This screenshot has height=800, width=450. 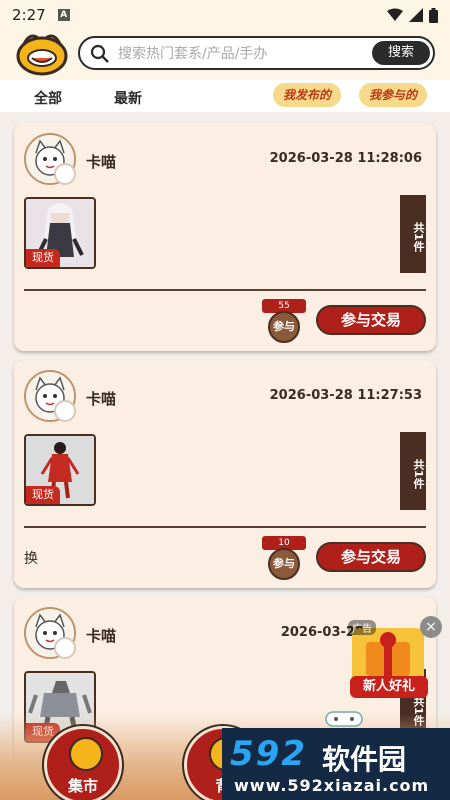 What do you see at coordinates (393, 95) in the screenshot?
I see `my-joined-button: 我参与的` at bounding box center [393, 95].